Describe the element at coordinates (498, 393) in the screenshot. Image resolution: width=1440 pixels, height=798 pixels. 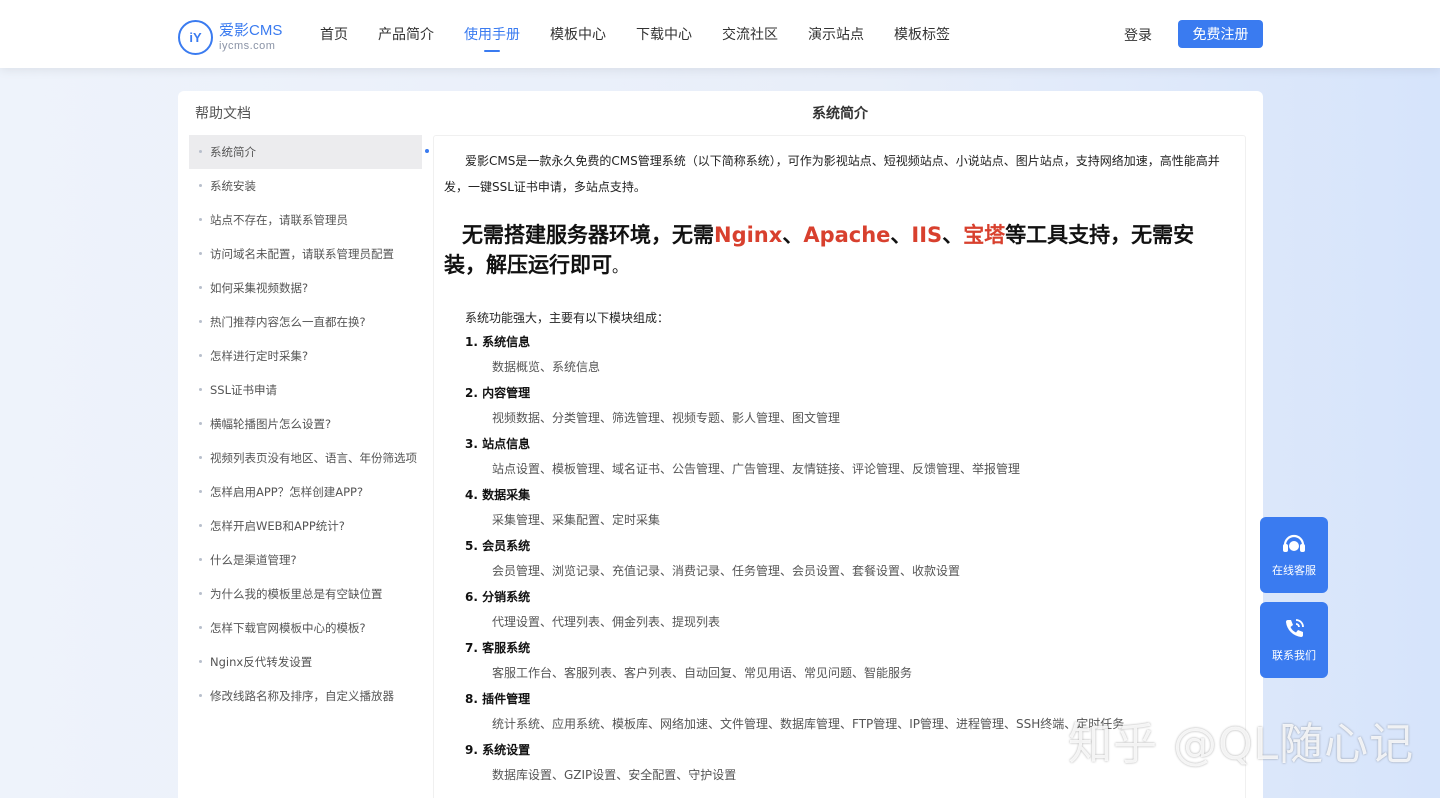
I see `module-title: 2. 内容管理` at that location.